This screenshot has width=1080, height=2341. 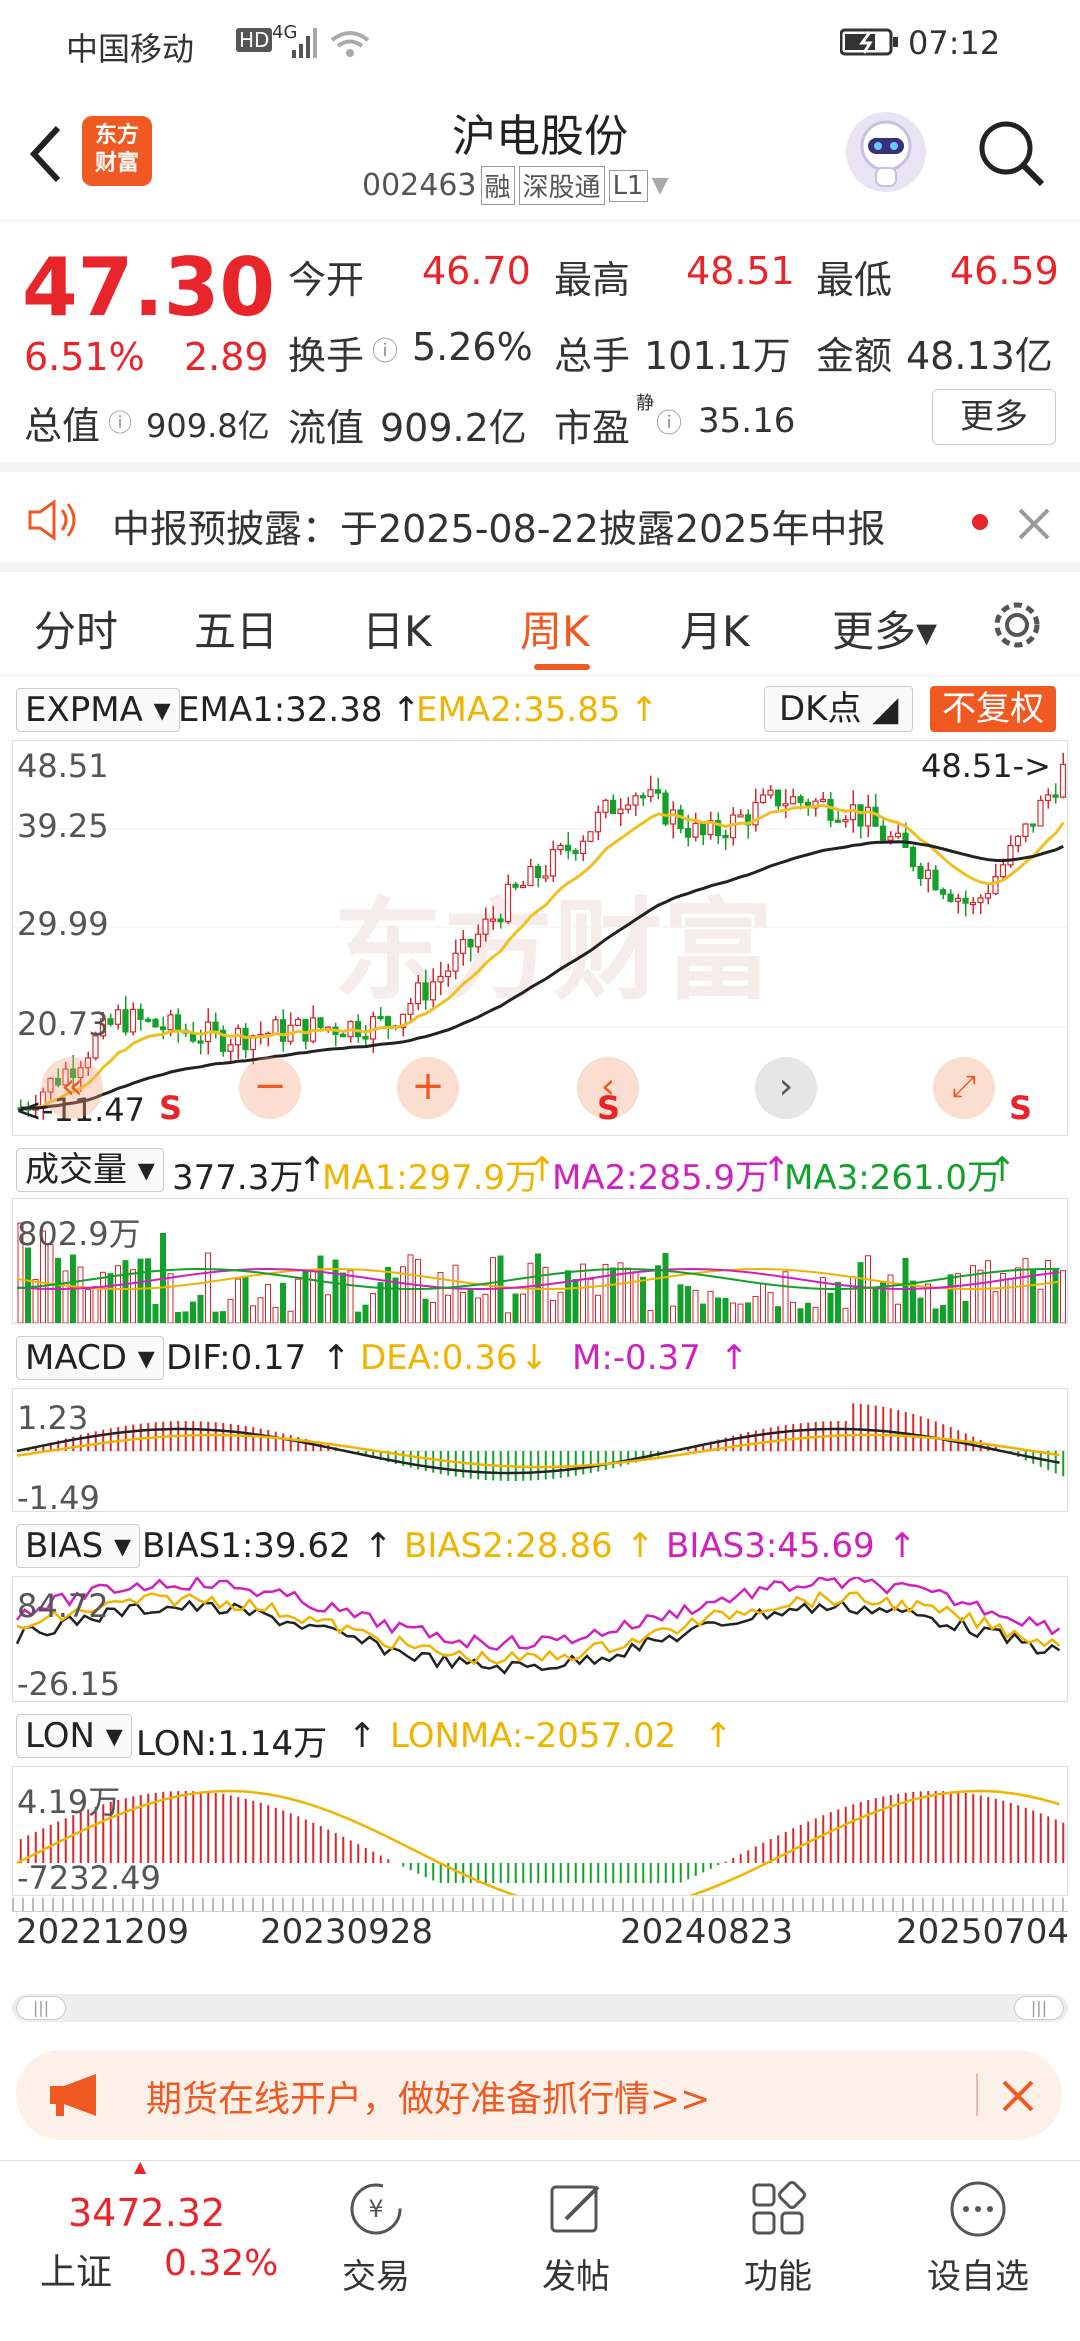 What do you see at coordinates (1012, 154) in the screenshot?
I see `search-icon` at bounding box center [1012, 154].